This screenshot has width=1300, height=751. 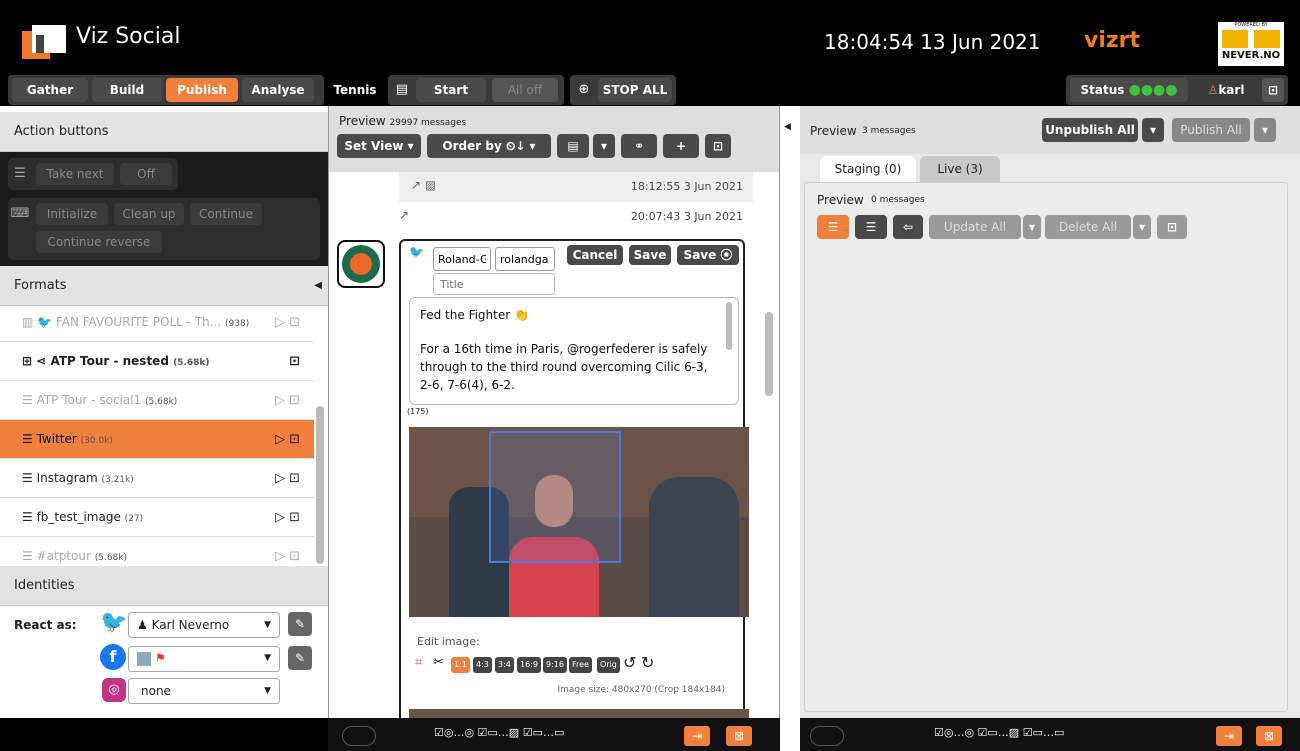 What do you see at coordinates (960, 169) in the screenshot?
I see `tab-live: Live (3)` at bounding box center [960, 169].